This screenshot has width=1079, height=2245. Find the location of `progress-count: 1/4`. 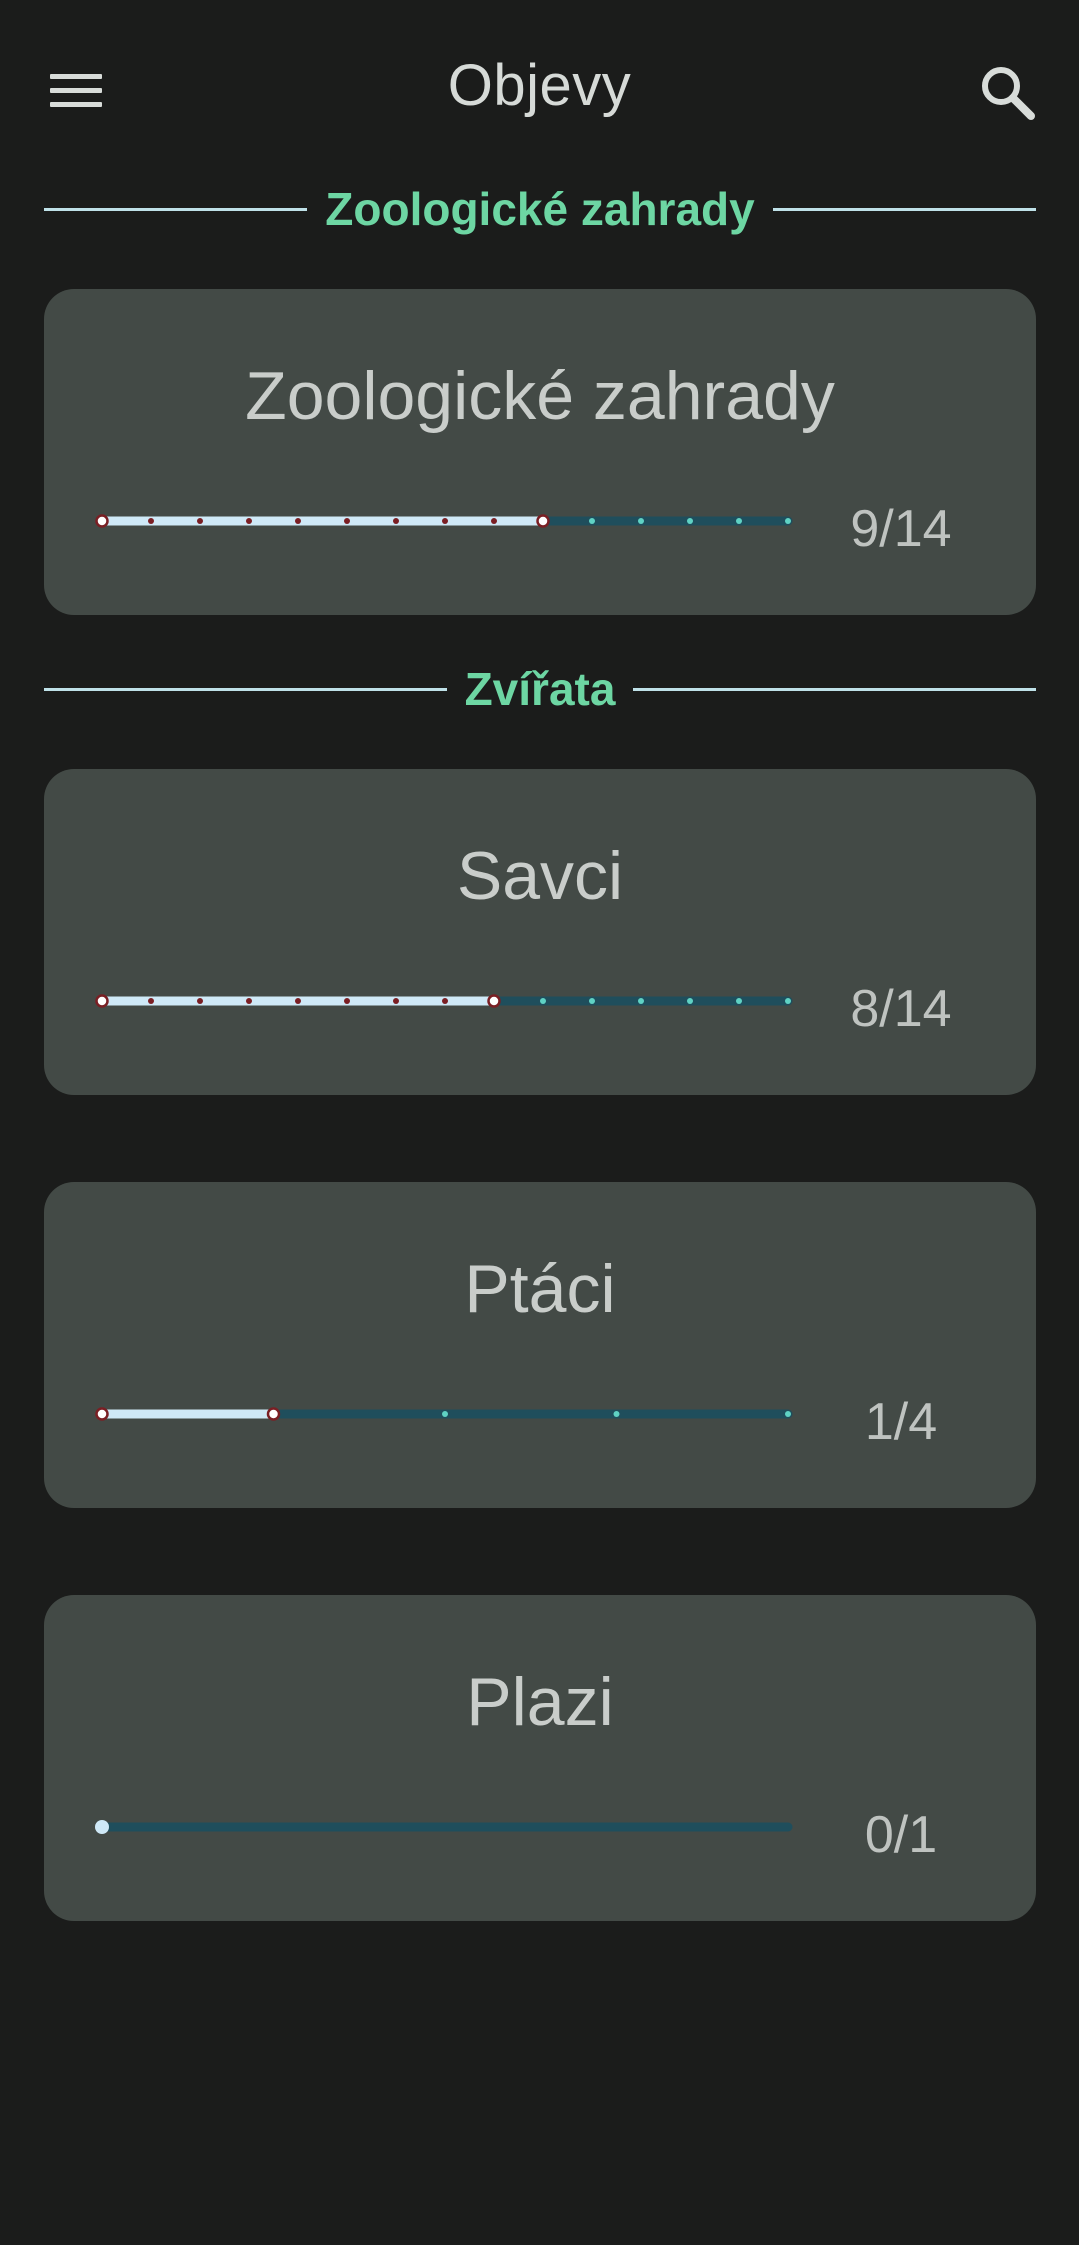

progress-count: 1/4 is located at coordinates (901, 1422).